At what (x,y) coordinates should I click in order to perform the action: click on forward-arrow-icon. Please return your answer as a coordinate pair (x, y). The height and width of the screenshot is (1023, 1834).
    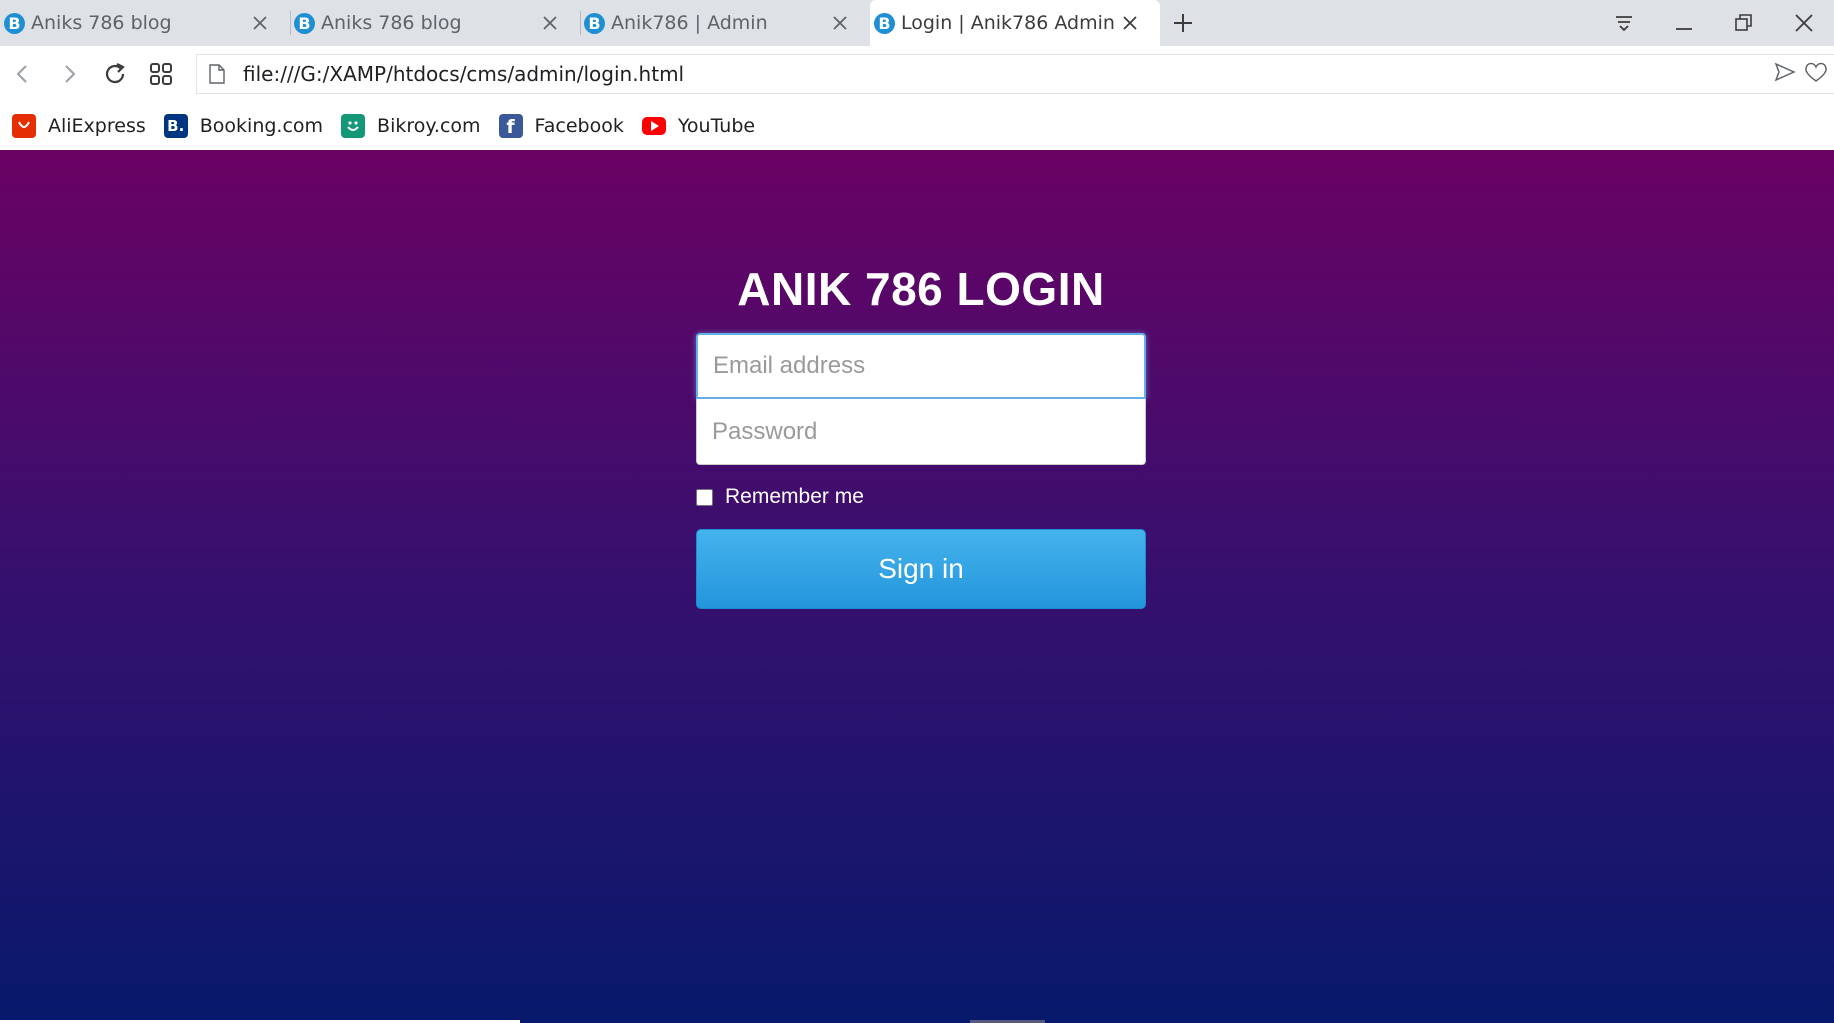
    Looking at the image, I should click on (70, 74).